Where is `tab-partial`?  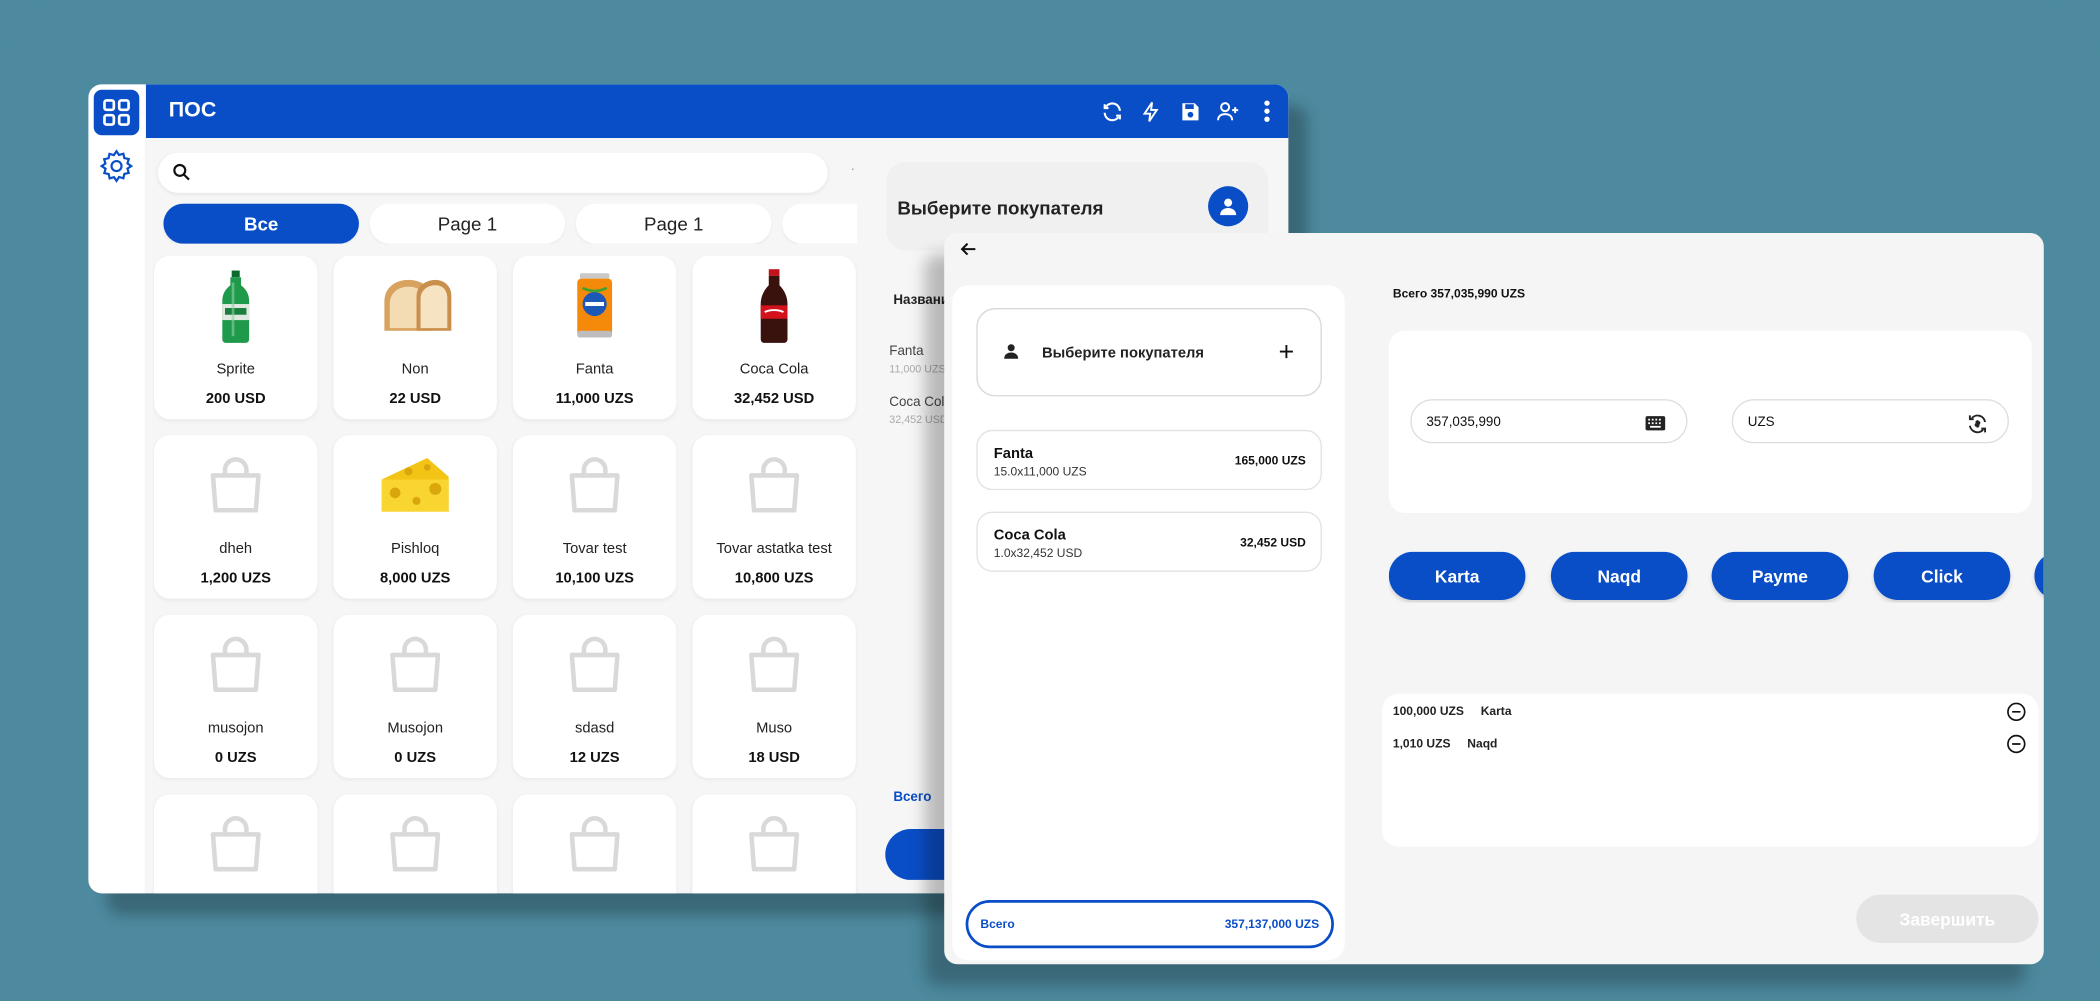
tab-partial is located at coordinates (820, 223).